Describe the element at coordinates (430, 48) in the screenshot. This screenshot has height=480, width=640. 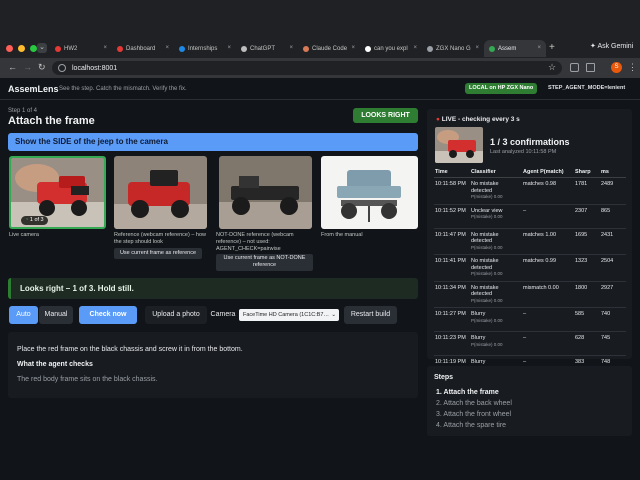
I see `tab-favicon-icon` at that location.